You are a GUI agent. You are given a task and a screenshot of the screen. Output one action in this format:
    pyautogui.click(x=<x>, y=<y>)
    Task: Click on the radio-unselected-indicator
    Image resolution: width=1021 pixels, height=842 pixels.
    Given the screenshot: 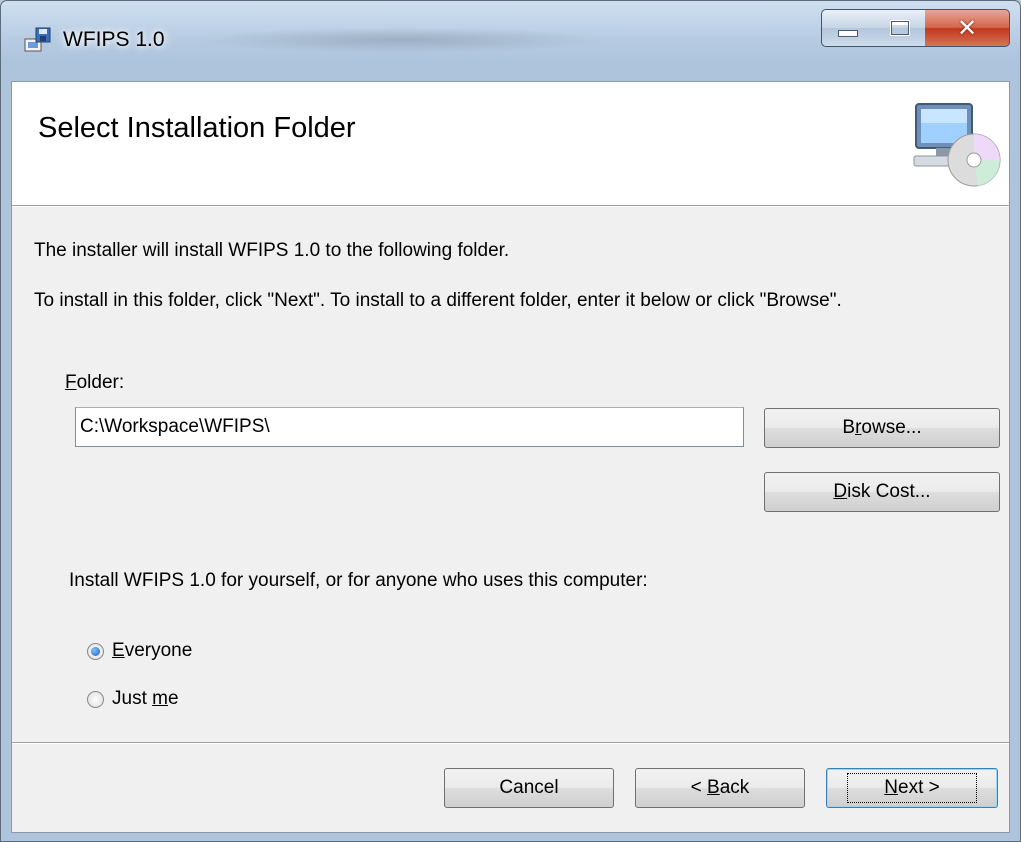 What is the action you would take?
    pyautogui.click(x=95, y=699)
    